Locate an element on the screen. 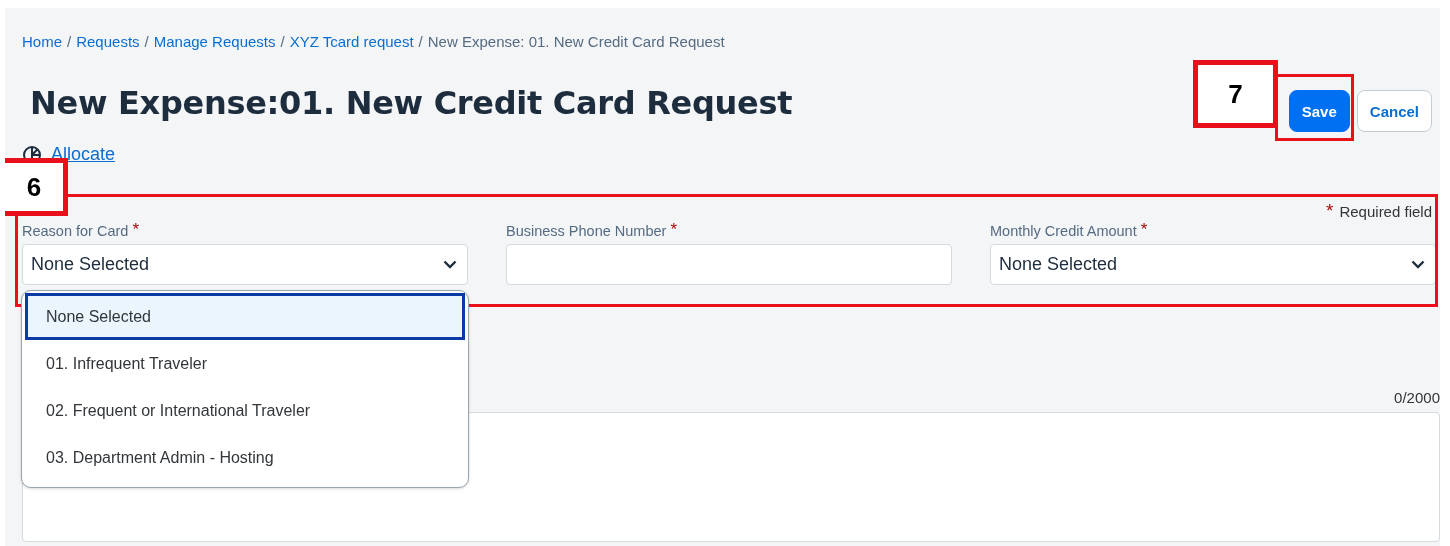 This screenshot has height=546, width=1450. character-counter: 0/2000 is located at coordinates (1417, 397).